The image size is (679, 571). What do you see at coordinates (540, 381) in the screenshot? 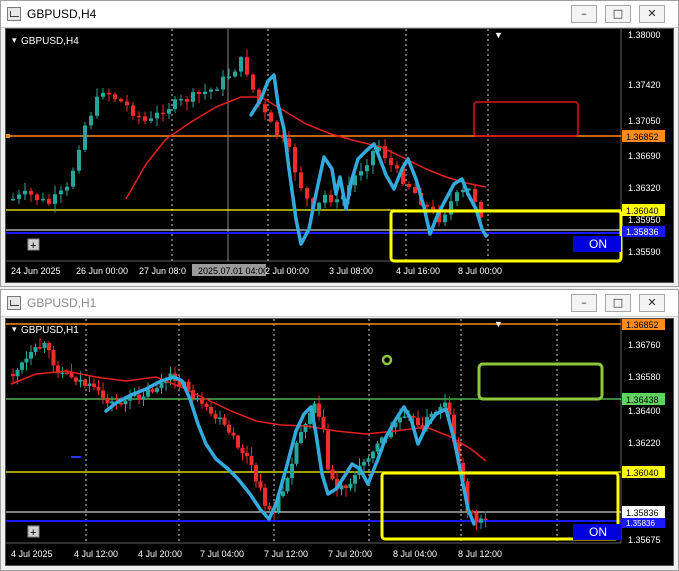
I see `green-zone-box` at bounding box center [540, 381].